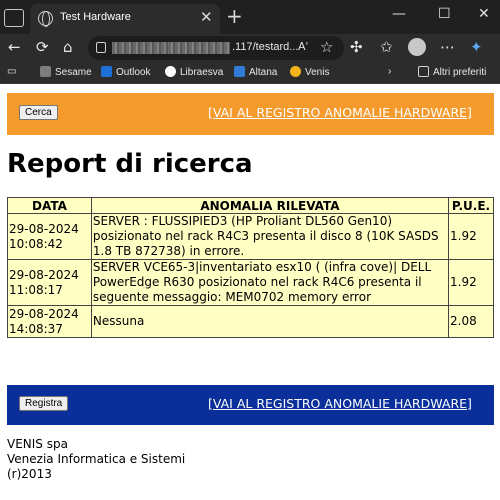 Image resolution: width=500 pixels, height=500 pixels. What do you see at coordinates (471, 321) in the screenshot?
I see `cell-pue: 2.08` at bounding box center [471, 321].